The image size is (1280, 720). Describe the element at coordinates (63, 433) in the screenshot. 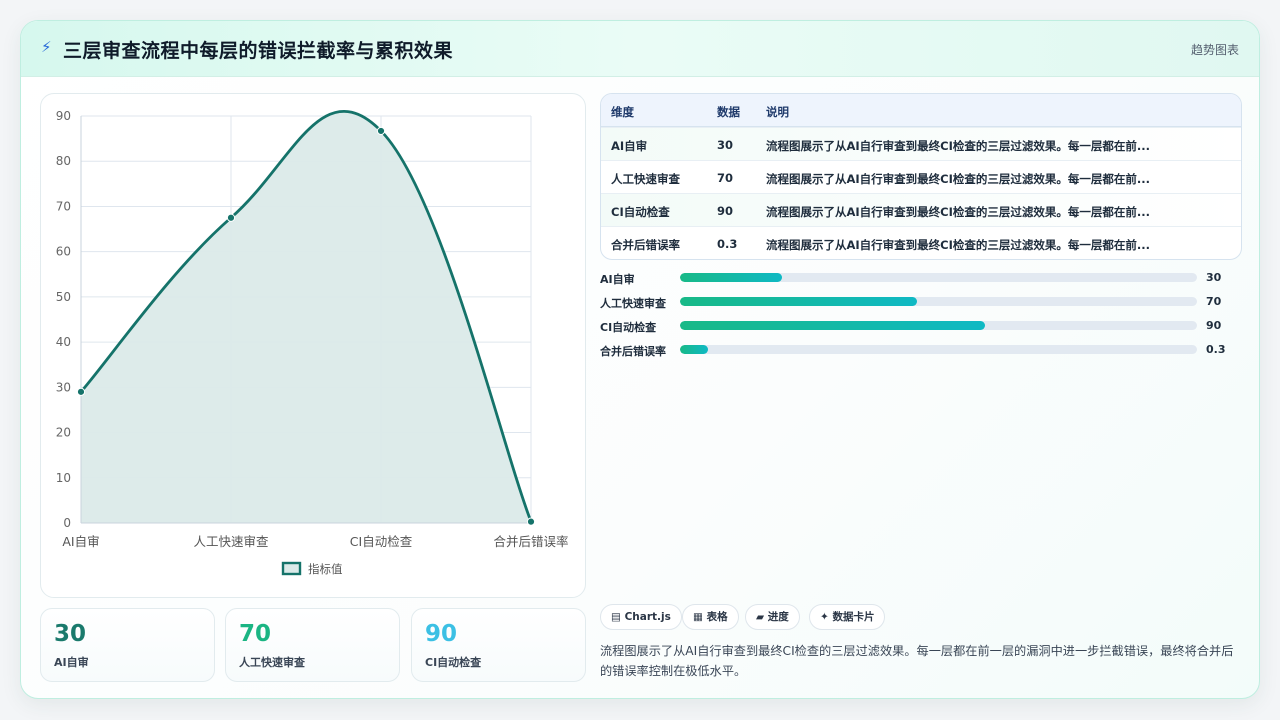

I see `y-tick-label: 20` at that location.